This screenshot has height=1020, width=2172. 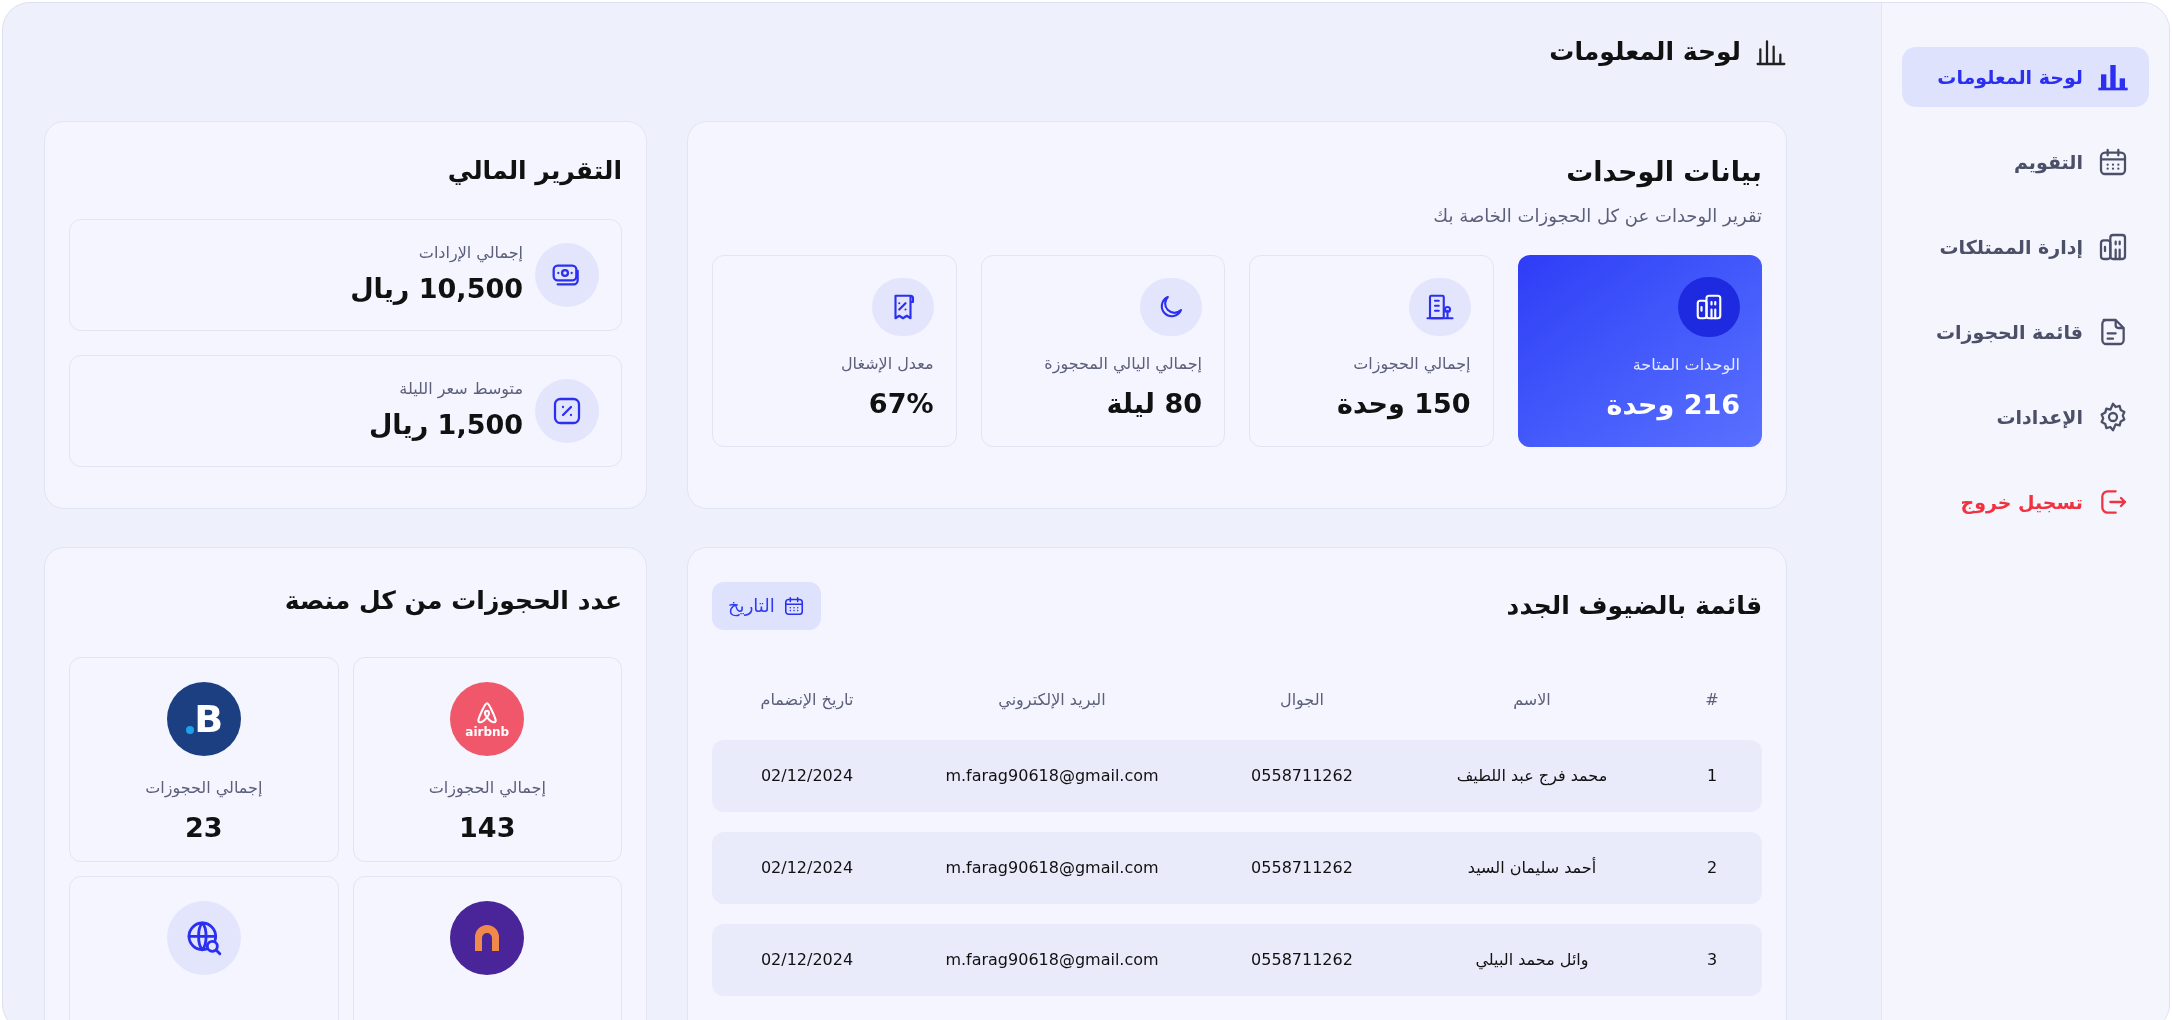 I want to click on card-title: قائمة بالضيوف الجدد, so click(x=1634, y=605).